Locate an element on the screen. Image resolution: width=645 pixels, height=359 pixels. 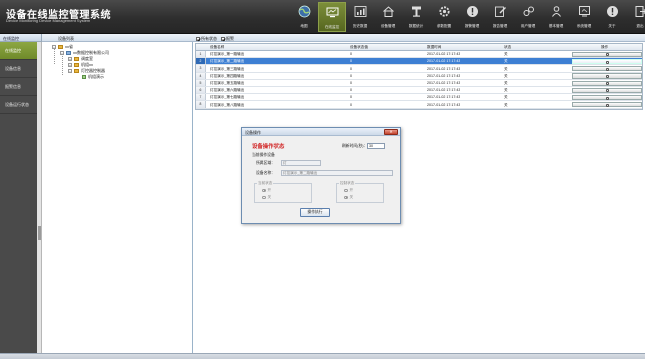
column-header: 数据时间 is located at coordinates (434, 47).